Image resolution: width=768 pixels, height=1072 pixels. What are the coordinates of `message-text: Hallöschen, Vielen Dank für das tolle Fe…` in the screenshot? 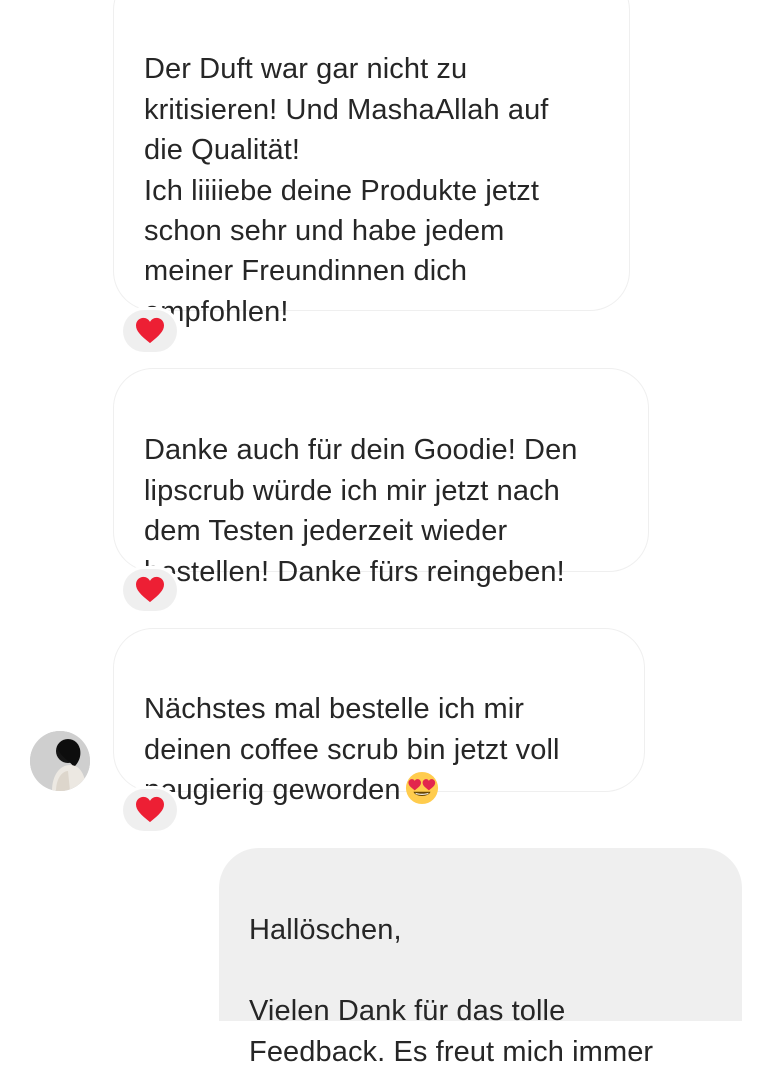 It's located at (451, 991).